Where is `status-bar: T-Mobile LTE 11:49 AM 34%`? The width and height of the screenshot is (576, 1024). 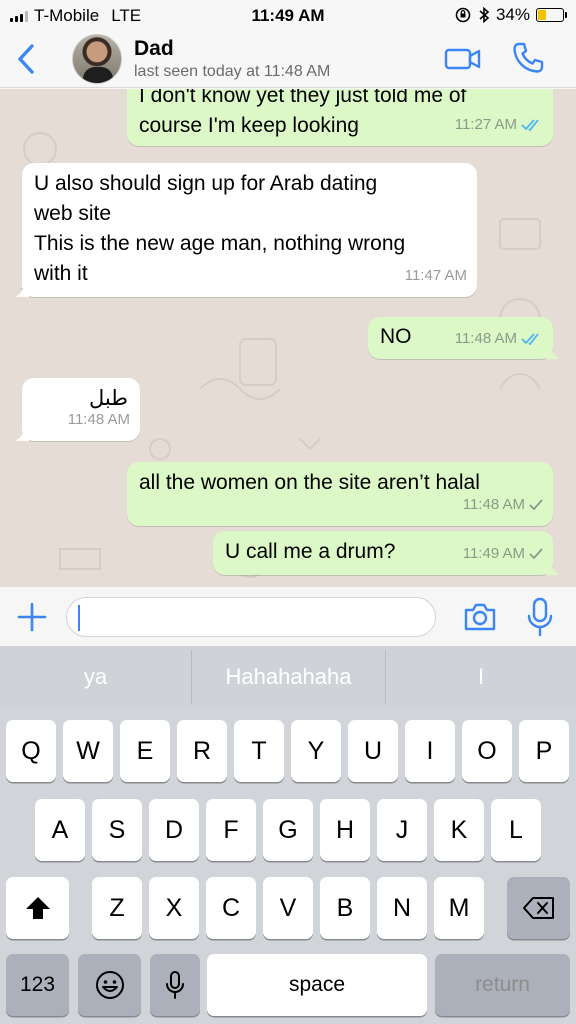 status-bar: T-Mobile LTE 11:49 AM 34% is located at coordinates (288, 15).